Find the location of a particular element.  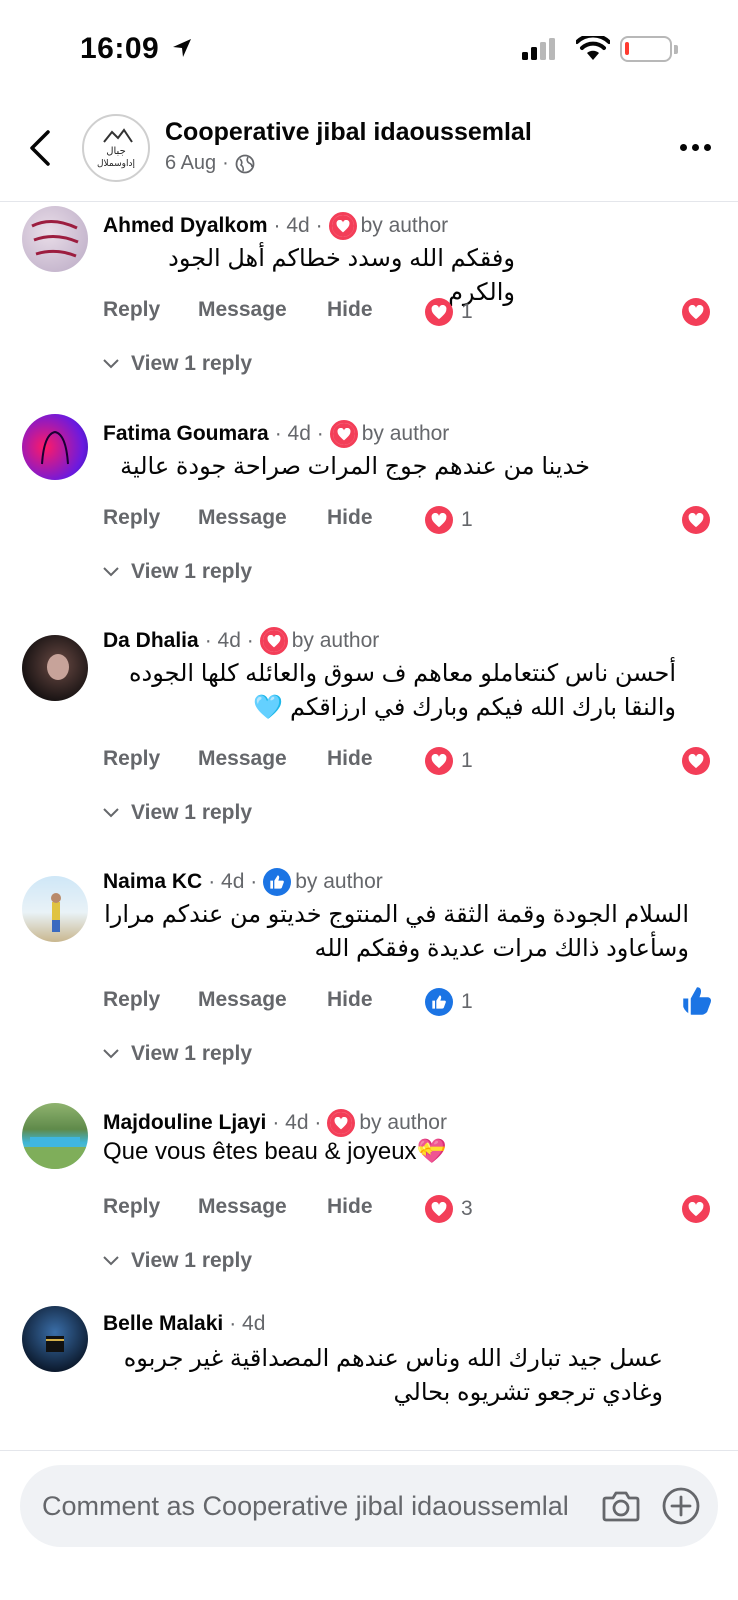

signal-icon is located at coordinates (538, 49).